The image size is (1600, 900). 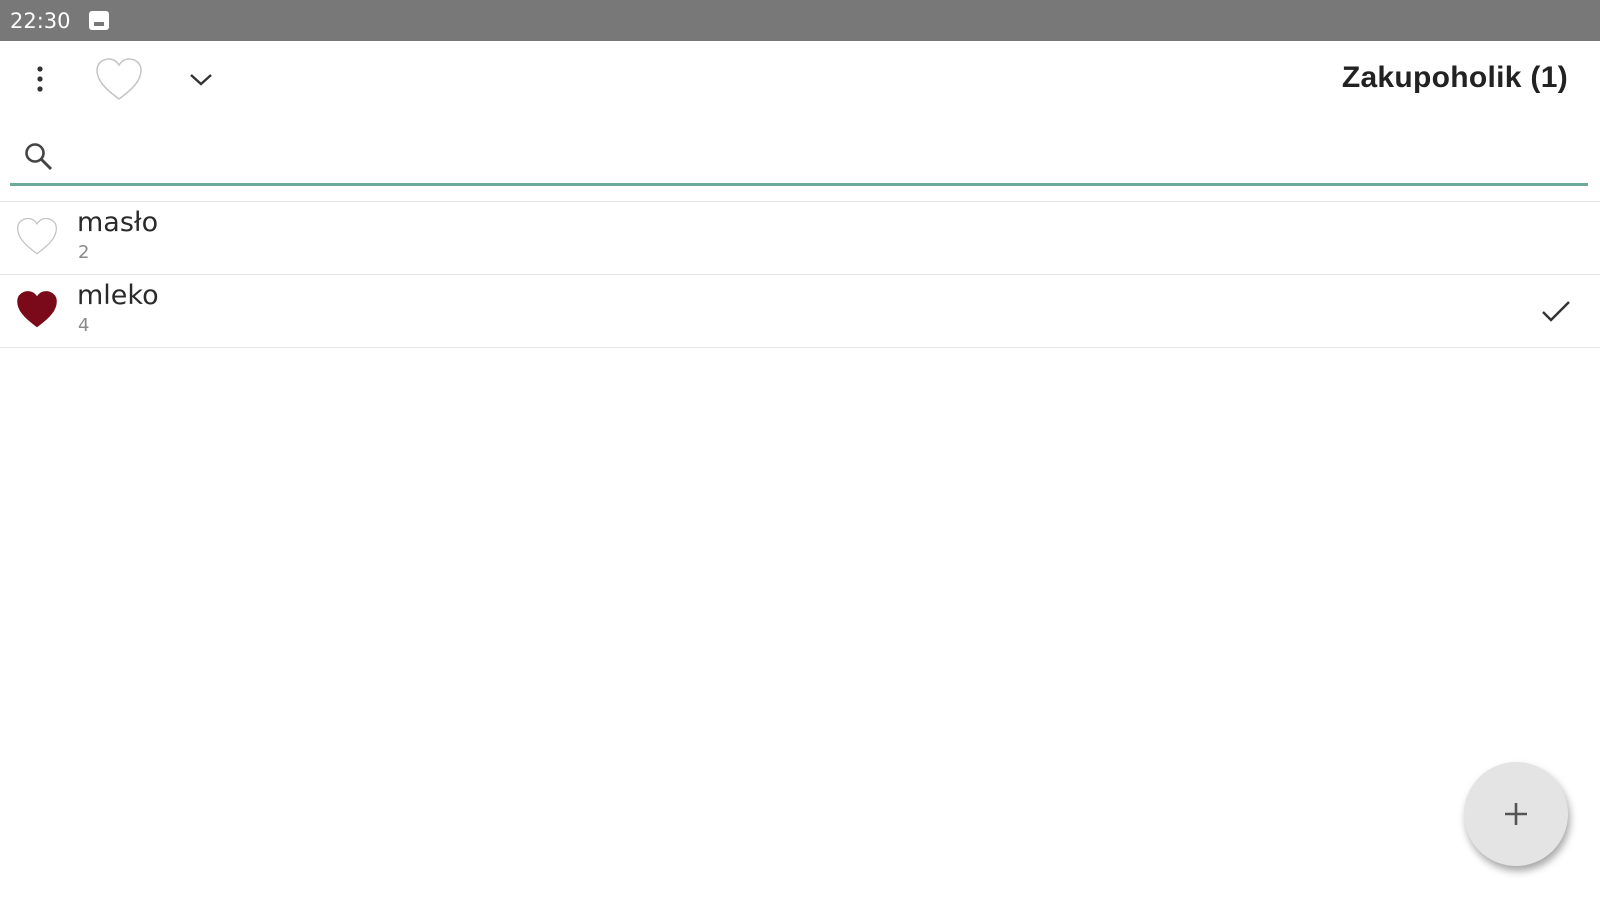 I want to click on list-item: masło 2, so click(x=800, y=238).